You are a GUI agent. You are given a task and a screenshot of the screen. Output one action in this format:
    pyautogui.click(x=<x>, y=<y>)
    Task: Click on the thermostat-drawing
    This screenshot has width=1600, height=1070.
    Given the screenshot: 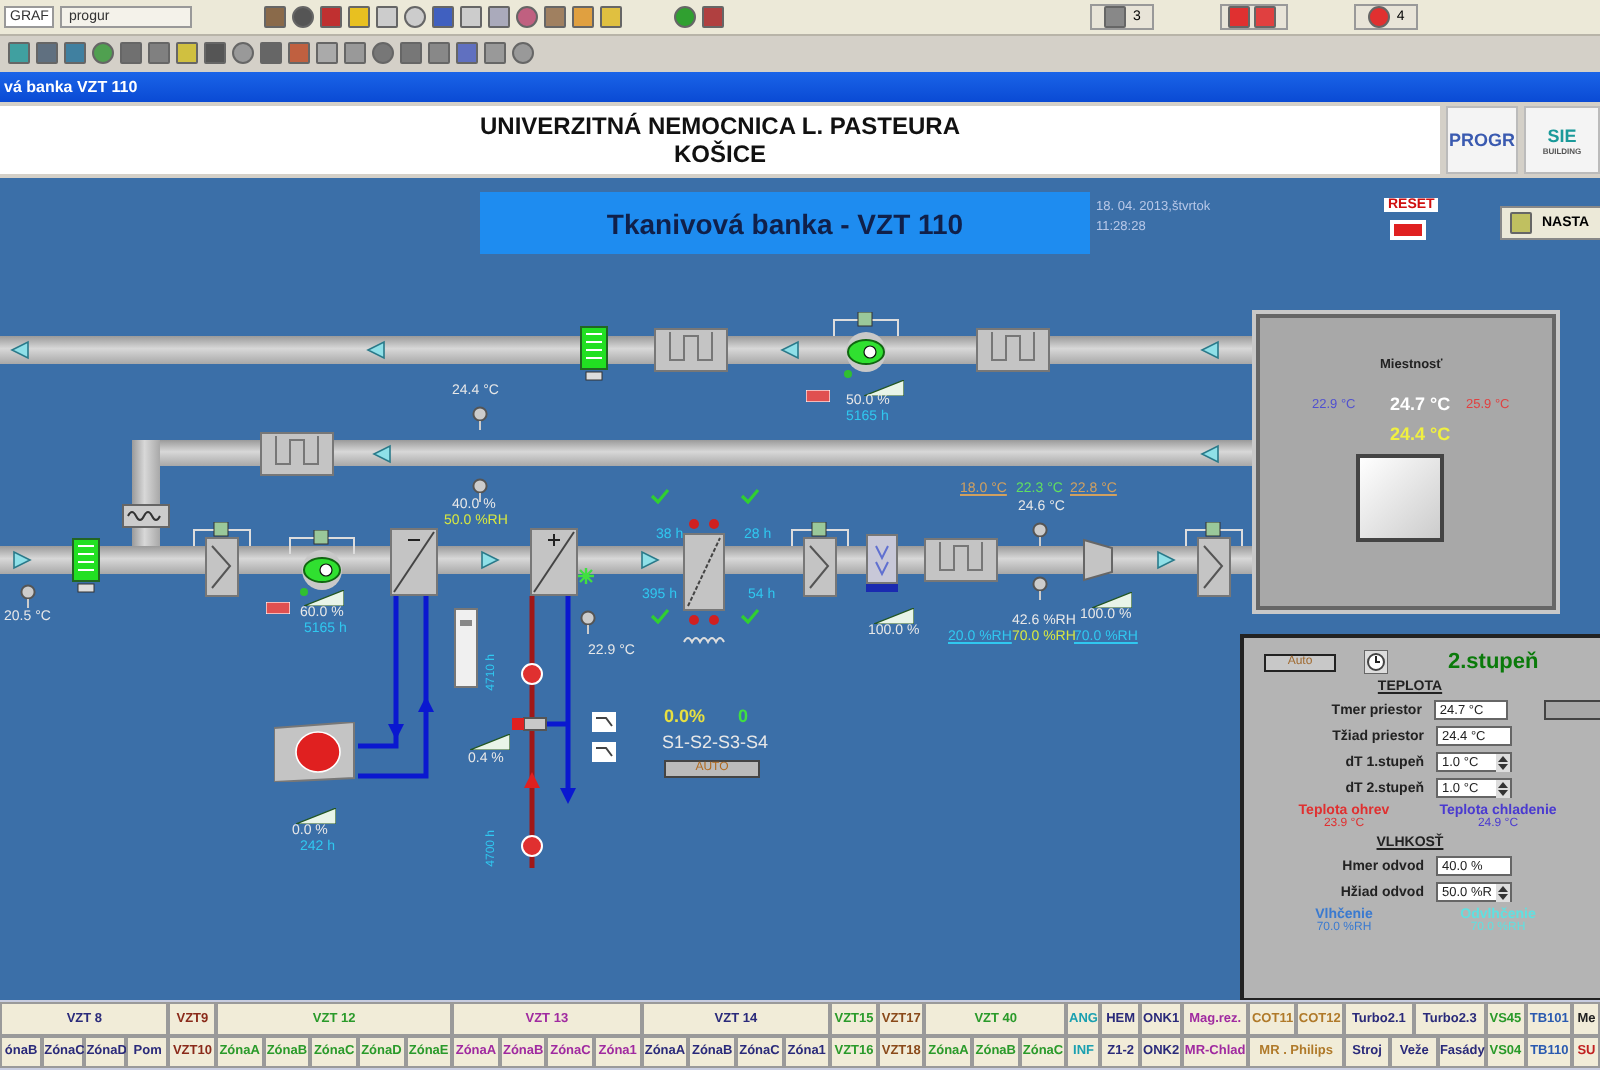 What is the action you would take?
    pyautogui.click(x=1400, y=498)
    